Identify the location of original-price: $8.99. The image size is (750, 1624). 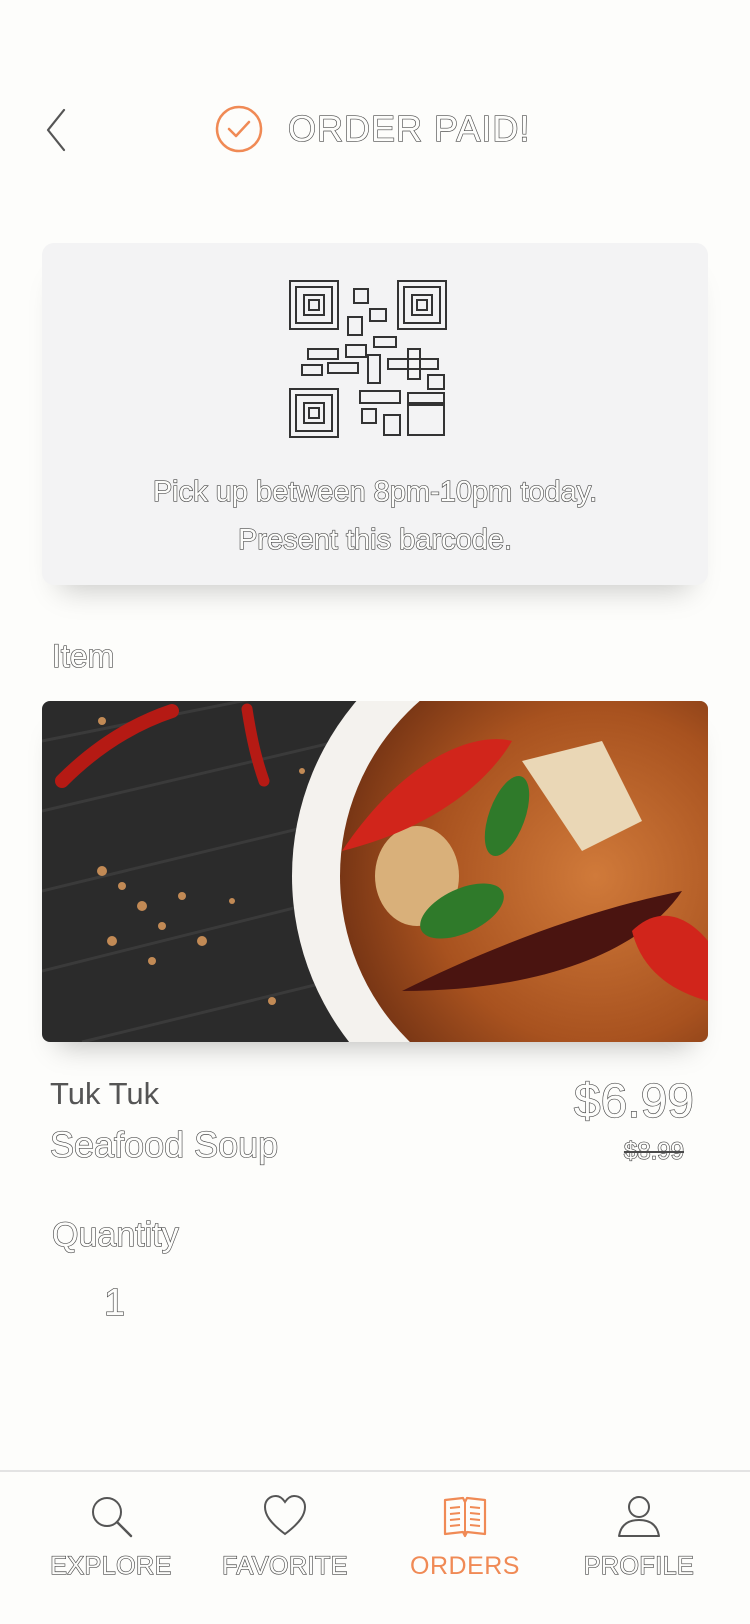
(653, 1151).